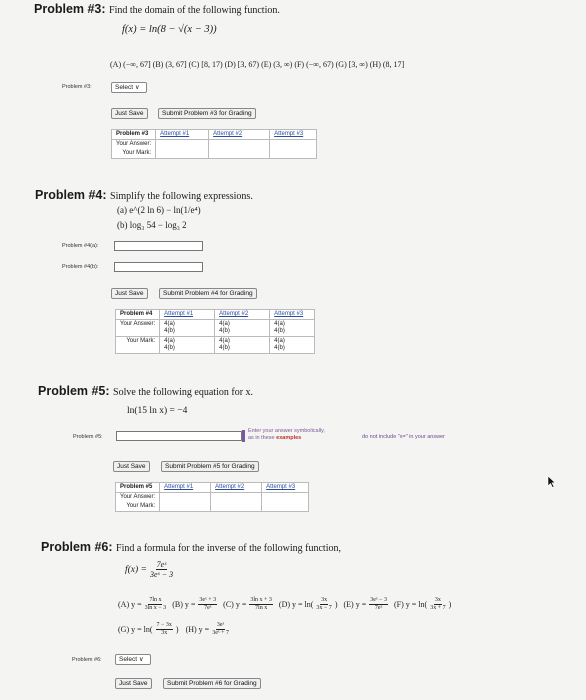  What do you see at coordinates (159, 210) in the screenshot?
I see `problem4-part-a: (a) e^(2 ln 6) − ln(1/e⁴)` at bounding box center [159, 210].